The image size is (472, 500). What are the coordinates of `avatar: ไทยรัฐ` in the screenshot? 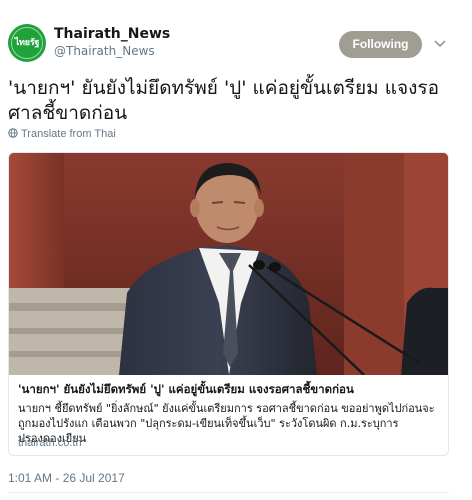 It's located at (27, 43).